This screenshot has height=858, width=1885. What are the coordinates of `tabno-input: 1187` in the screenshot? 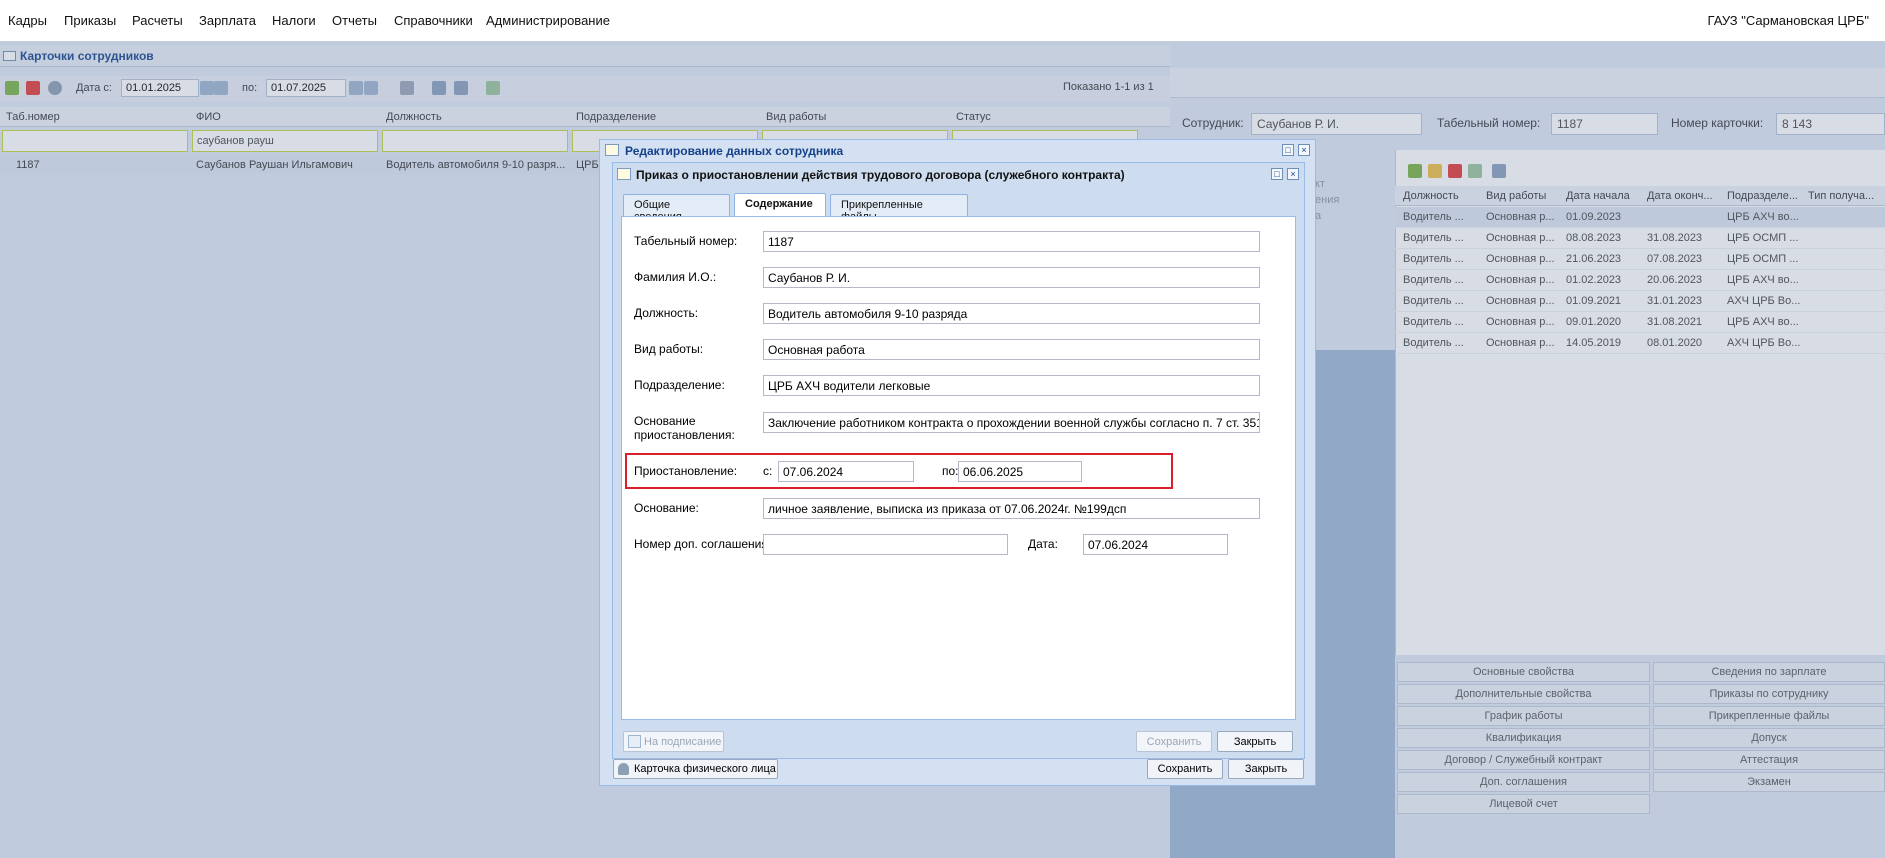 It's located at (1011, 241).